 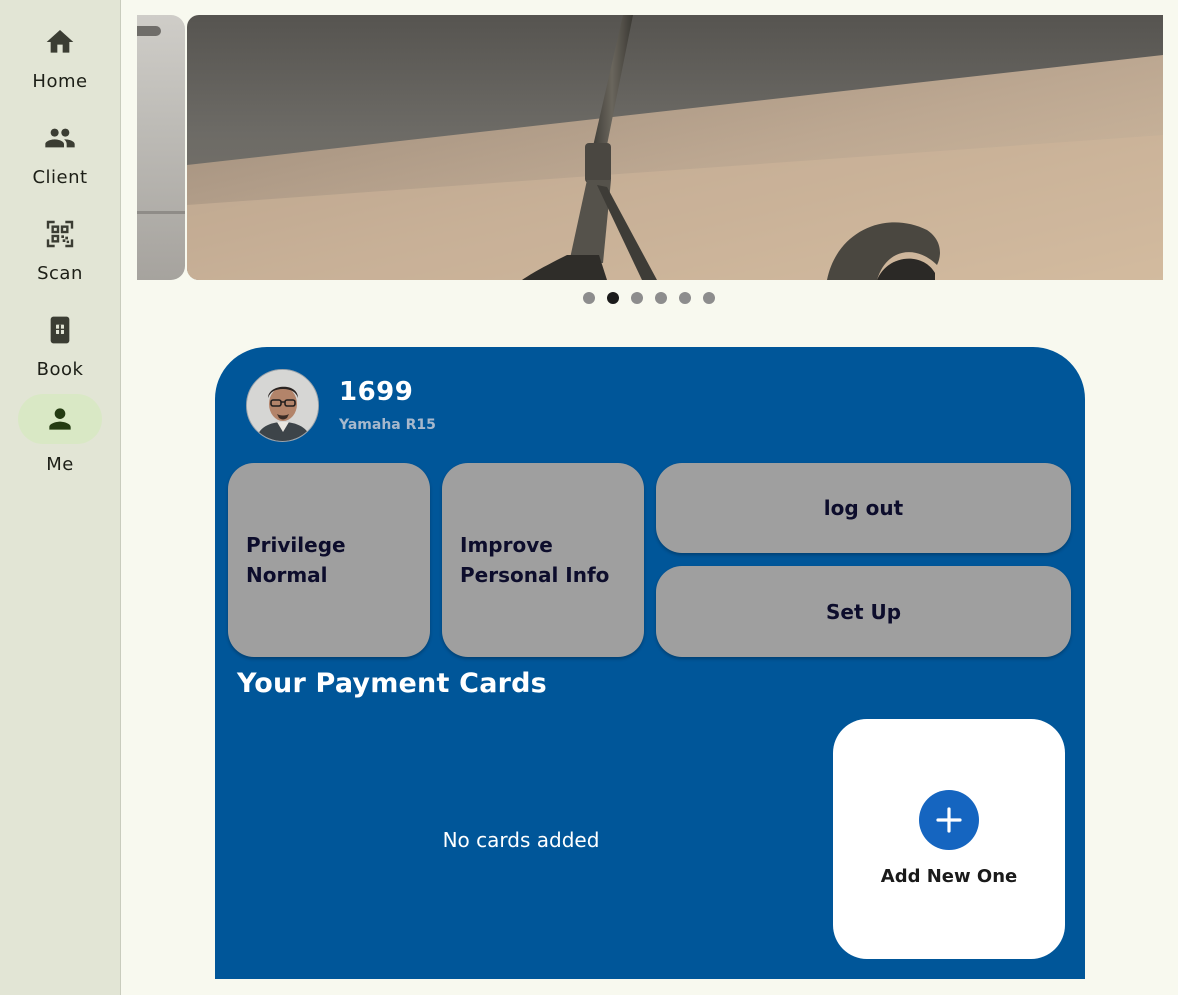 What do you see at coordinates (376, 392) in the screenshot?
I see `user-name: 1699` at bounding box center [376, 392].